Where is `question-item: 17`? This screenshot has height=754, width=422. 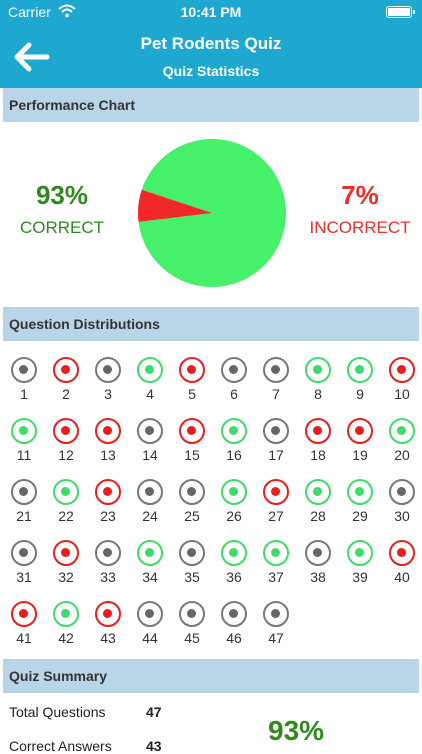
question-item: 17 is located at coordinates (276, 442).